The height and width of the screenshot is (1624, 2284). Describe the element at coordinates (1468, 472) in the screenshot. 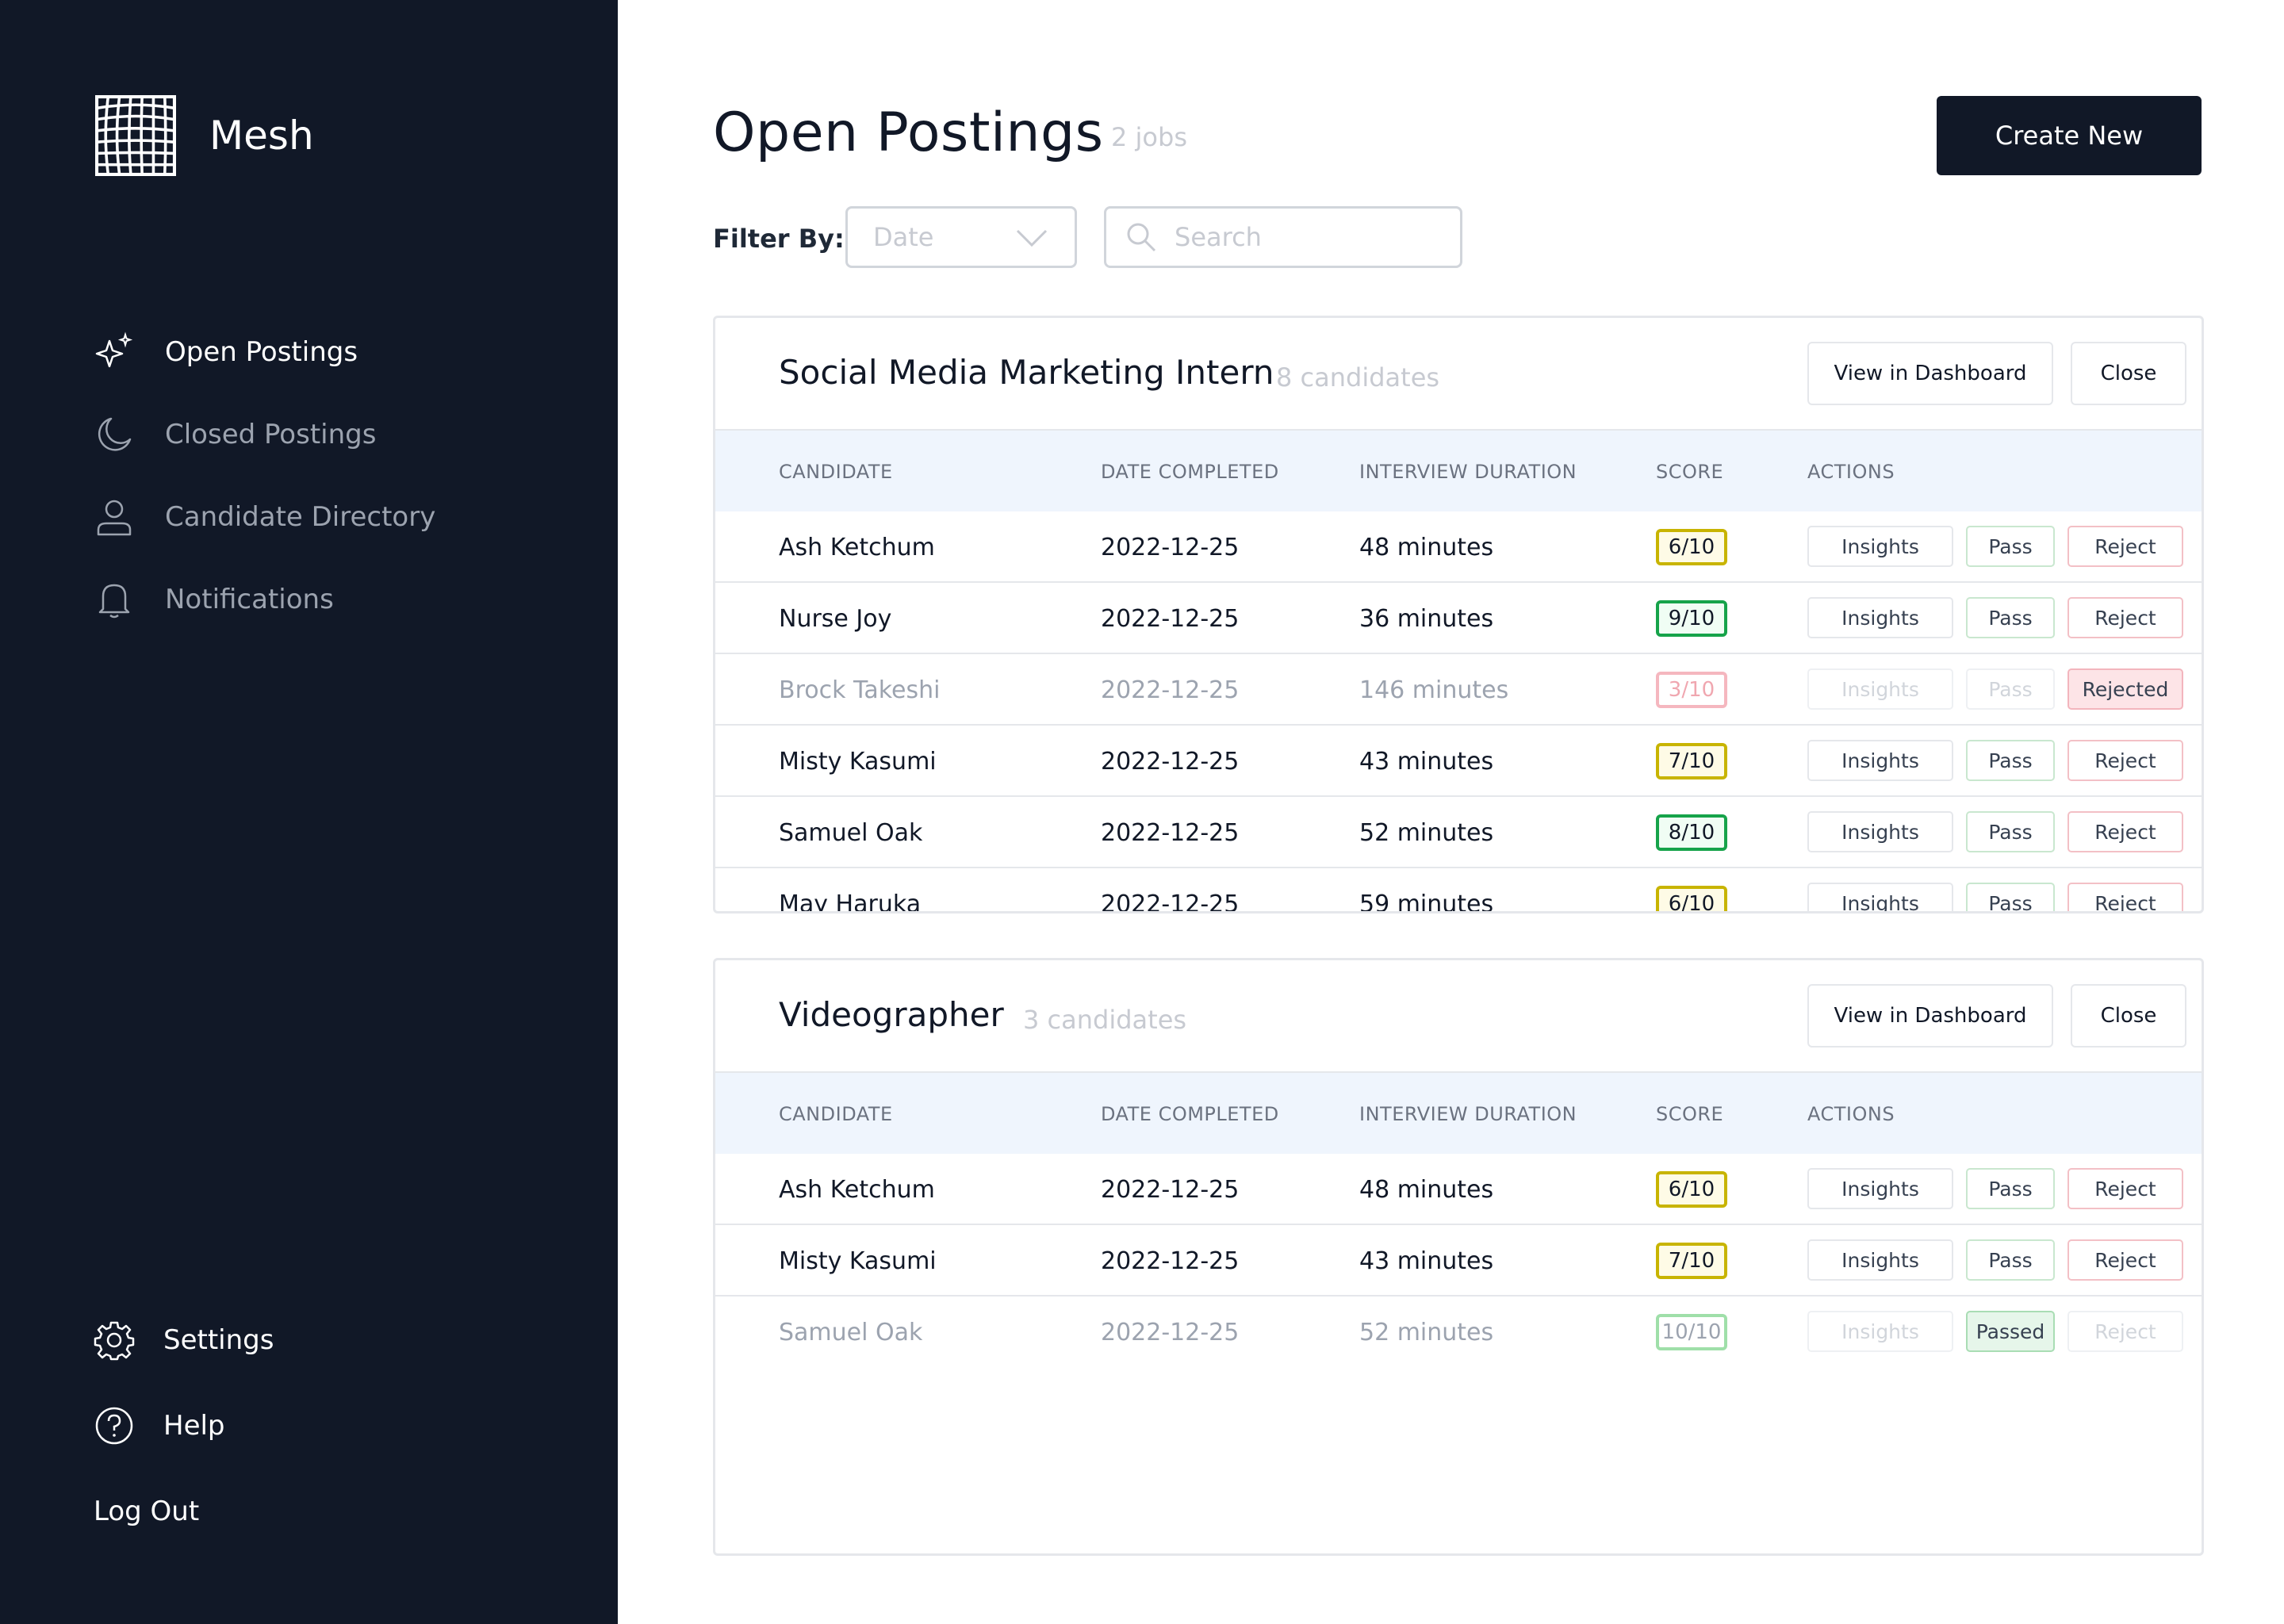

I see `column-header-duration: INTERVIEW DURATION` at that location.